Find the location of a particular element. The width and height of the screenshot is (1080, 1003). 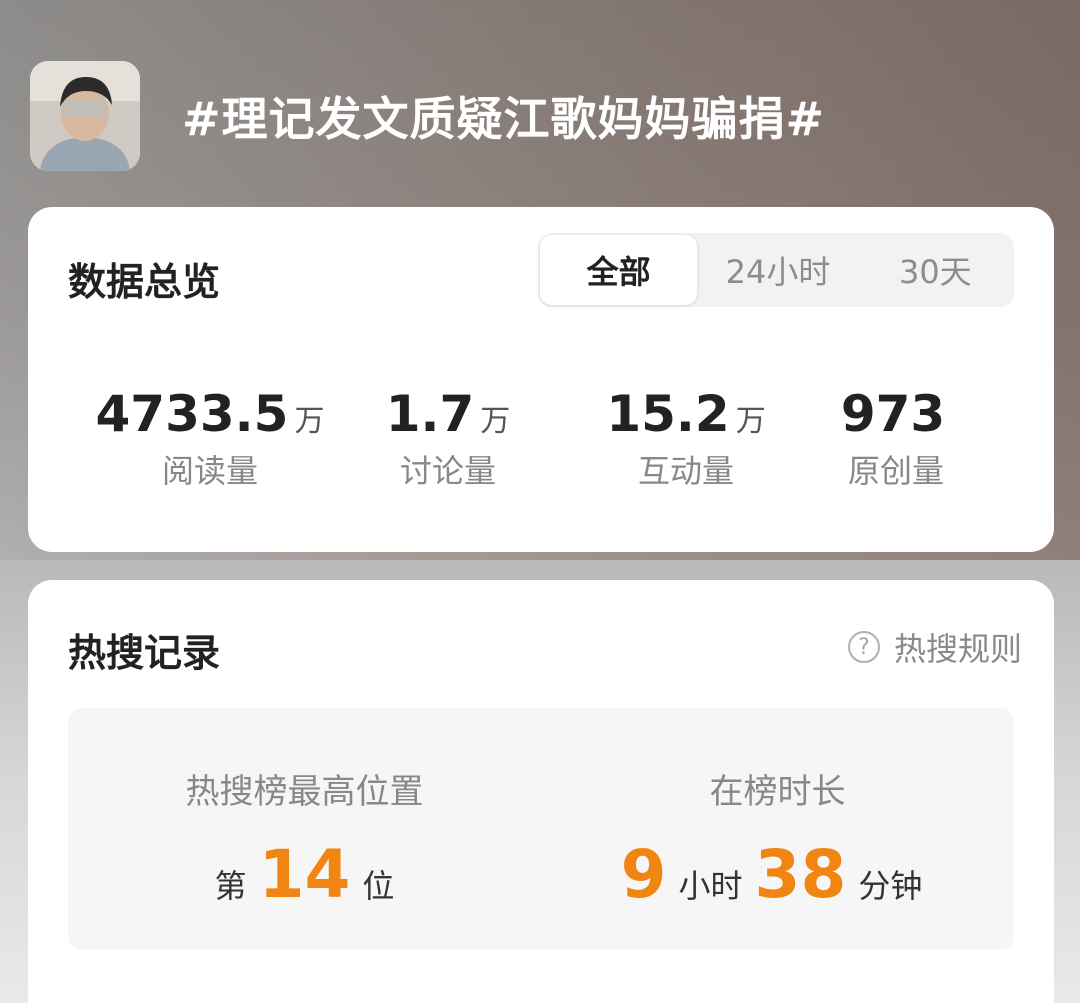

topic-title: #理记发文质疑江歌妈妈骗捐# is located at coordinates (503, 116).